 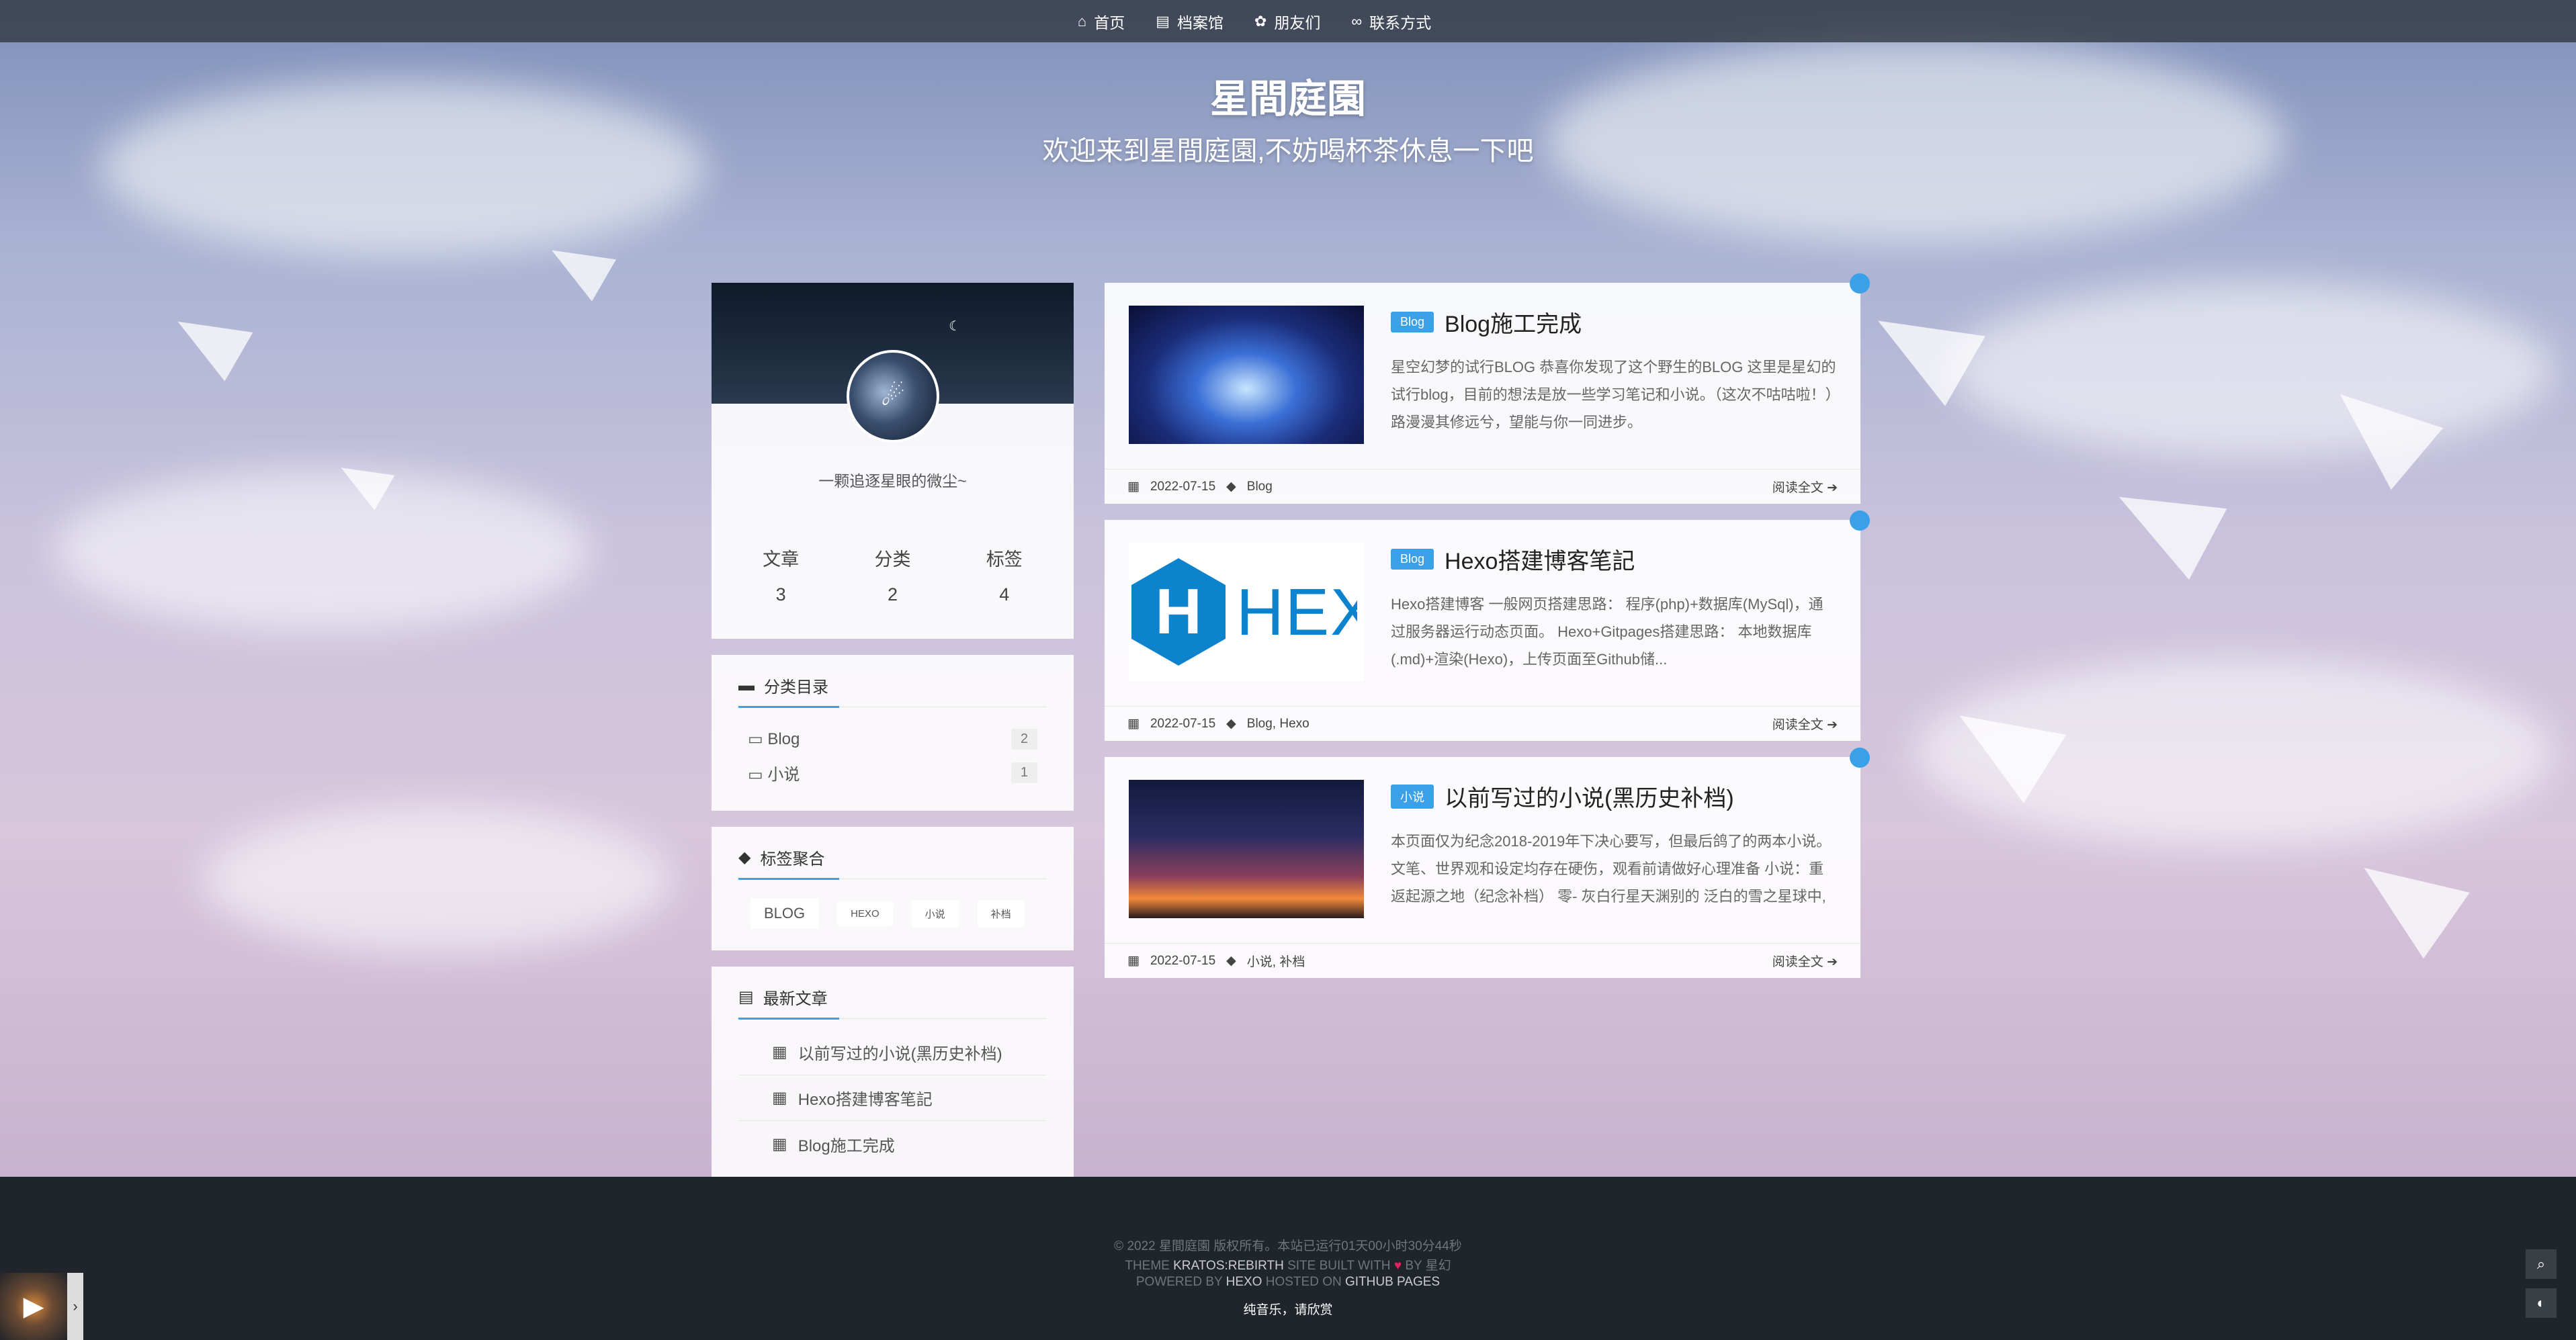 I want to click on search-button: ⌕, so click(x=2541, y=1264).